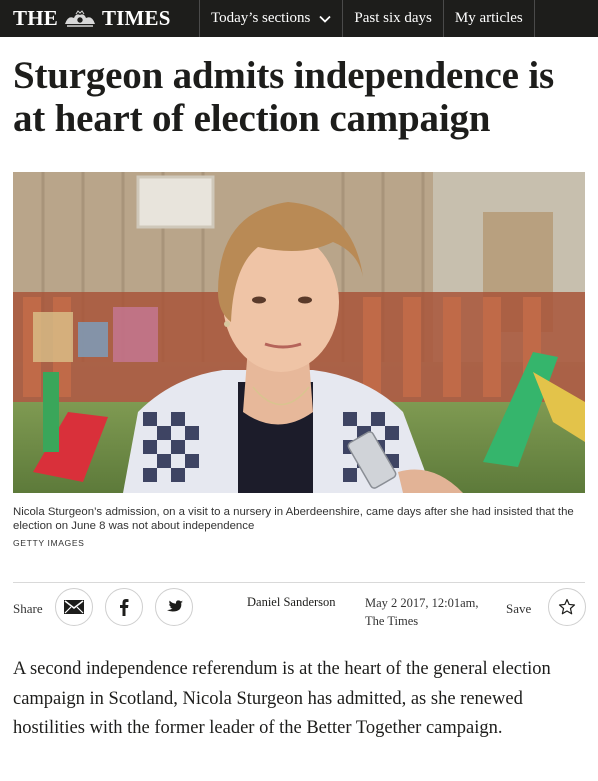 This screenshot has width=598, height=781. I want to click on meta-divider, so click(299, 582).